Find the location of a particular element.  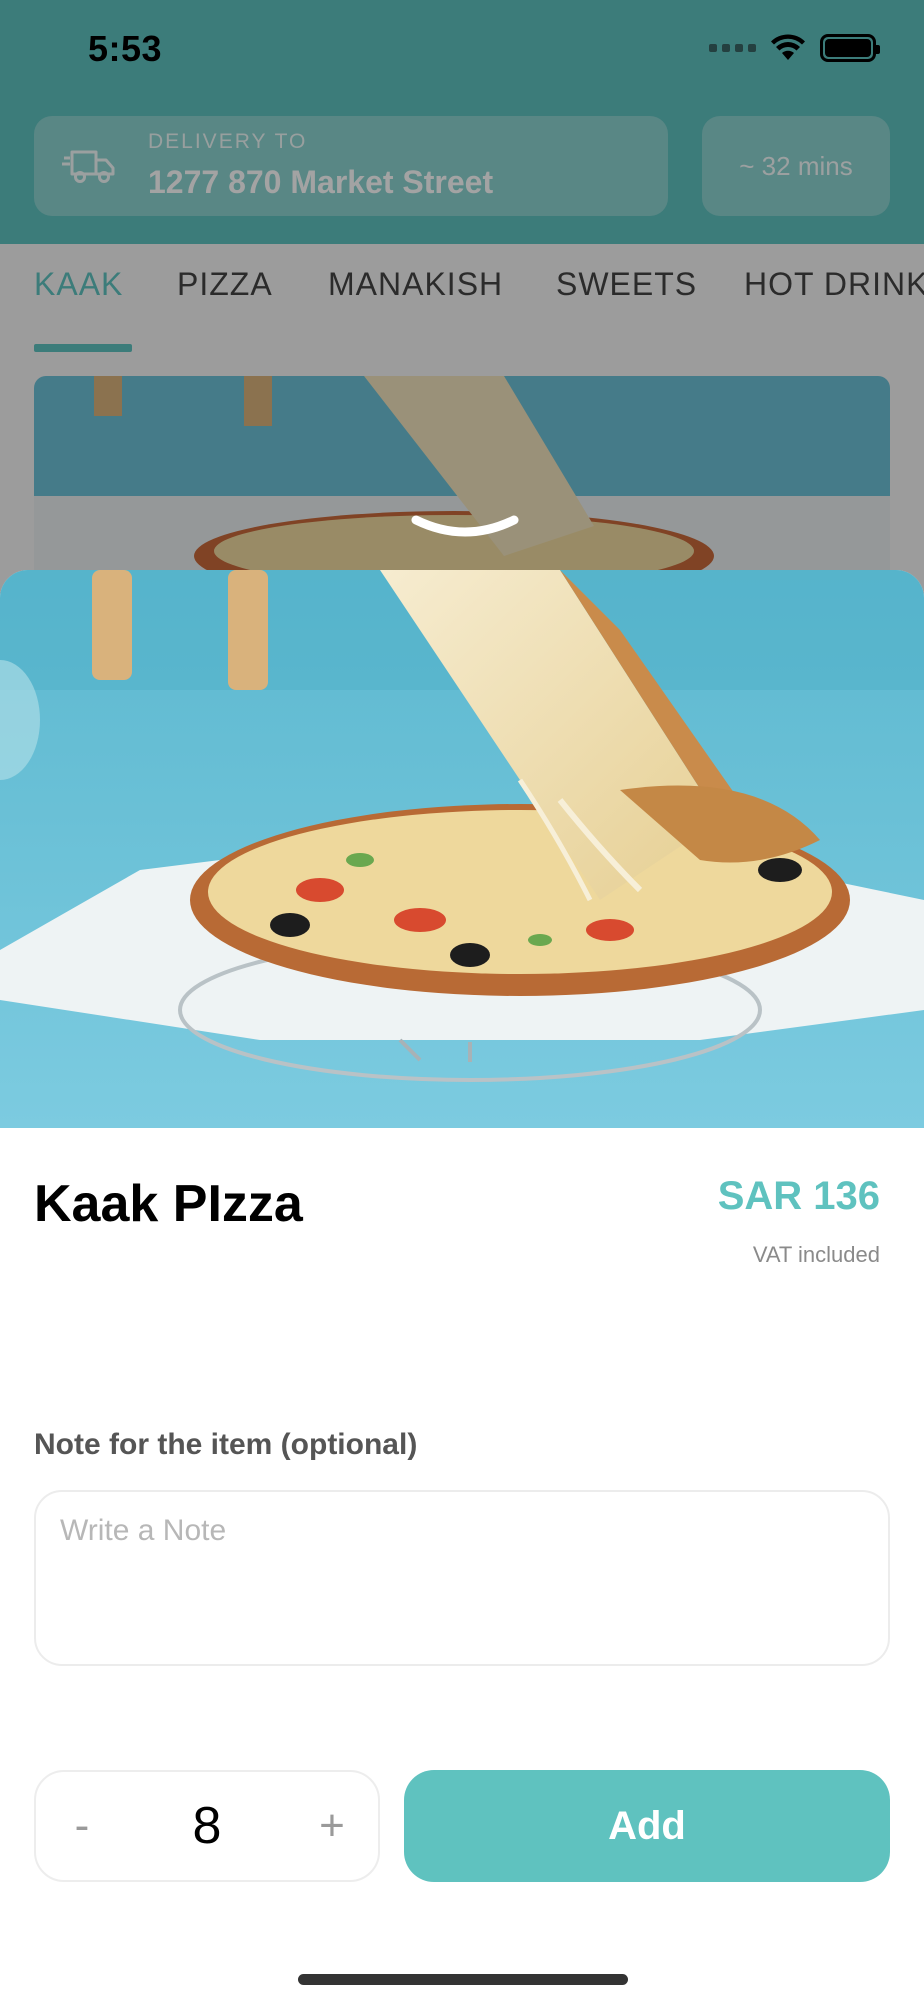

quantity-value: 8 is located at coordinates (207, 1826).